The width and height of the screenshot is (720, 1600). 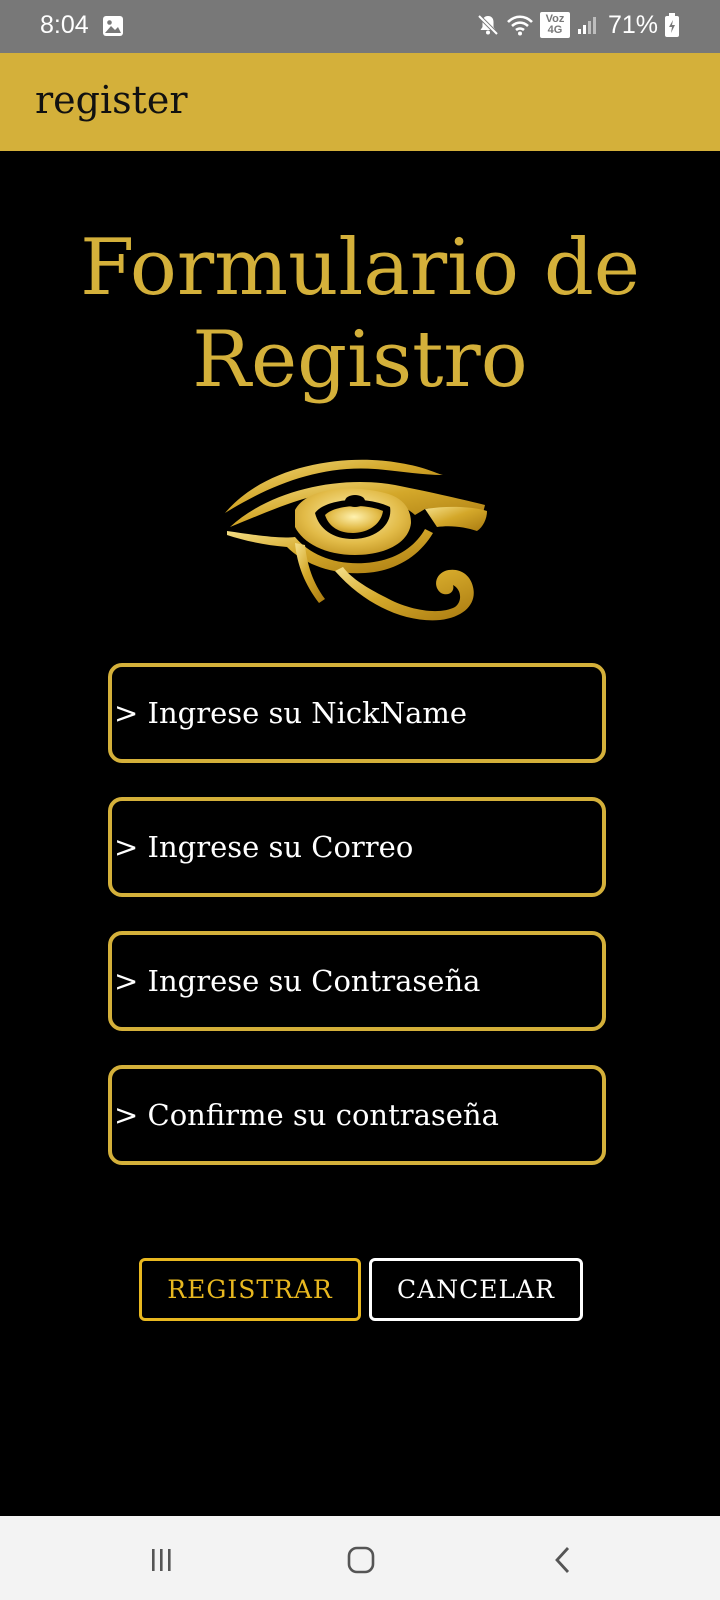 I want to click on register-button: REGISTRAR, so click(x=250, y=1289).